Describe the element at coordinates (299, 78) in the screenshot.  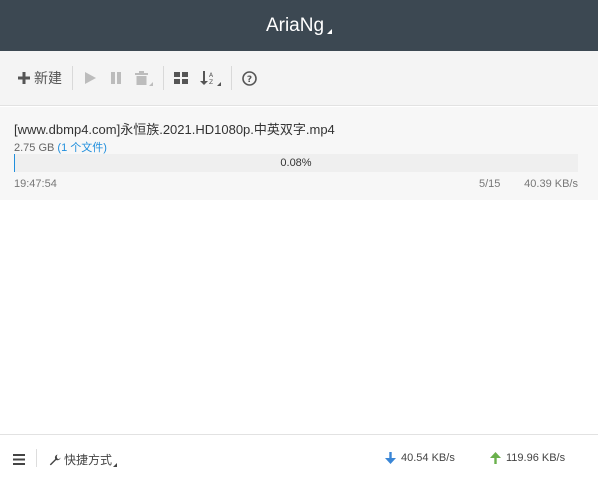
I see `toolbar: 新建 AZ ?` at that location.